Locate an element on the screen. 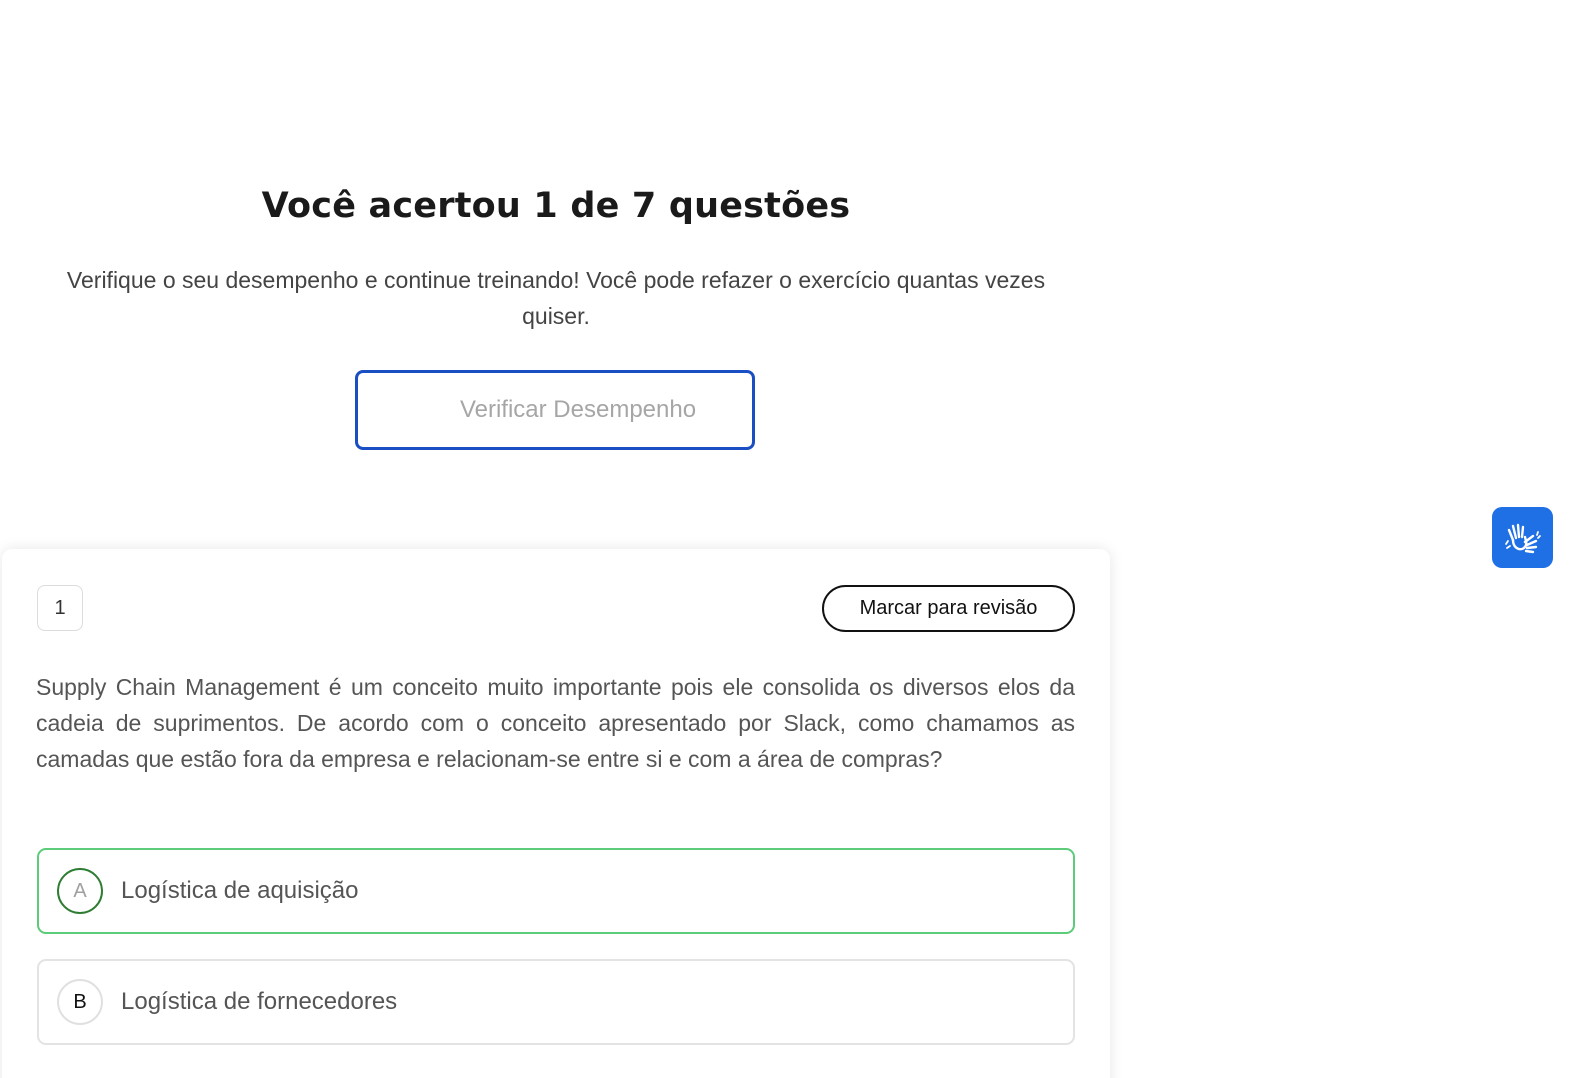 The image size is (1572, 1078). verify-performance-button: Verificar Desempenho is located at coordinates (555, 410).